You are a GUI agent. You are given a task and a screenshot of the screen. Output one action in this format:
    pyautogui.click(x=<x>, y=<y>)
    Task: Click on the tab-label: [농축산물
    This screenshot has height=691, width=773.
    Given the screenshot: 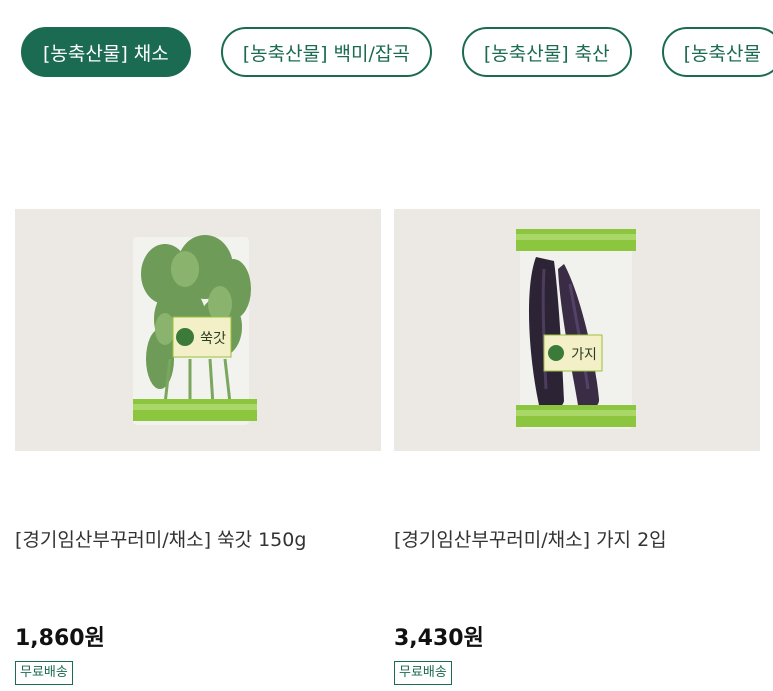 What is the action you would take?
    pyautogui.click(x=722, y=53)
    